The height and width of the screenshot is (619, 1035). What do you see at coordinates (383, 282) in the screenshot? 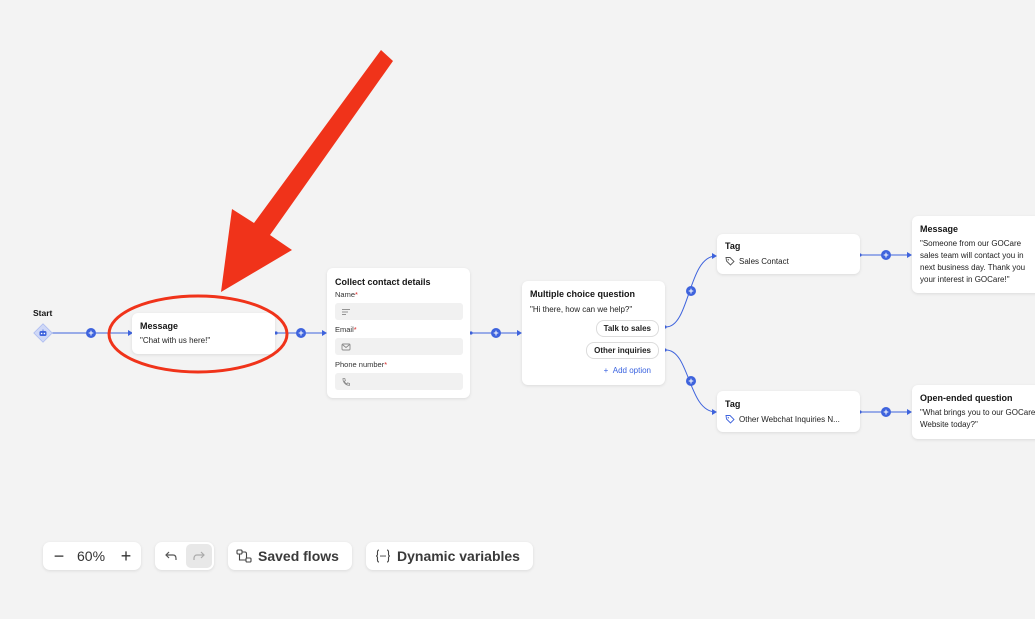
I see `node-title: Collect contact details` at bounding box center [383, 282].